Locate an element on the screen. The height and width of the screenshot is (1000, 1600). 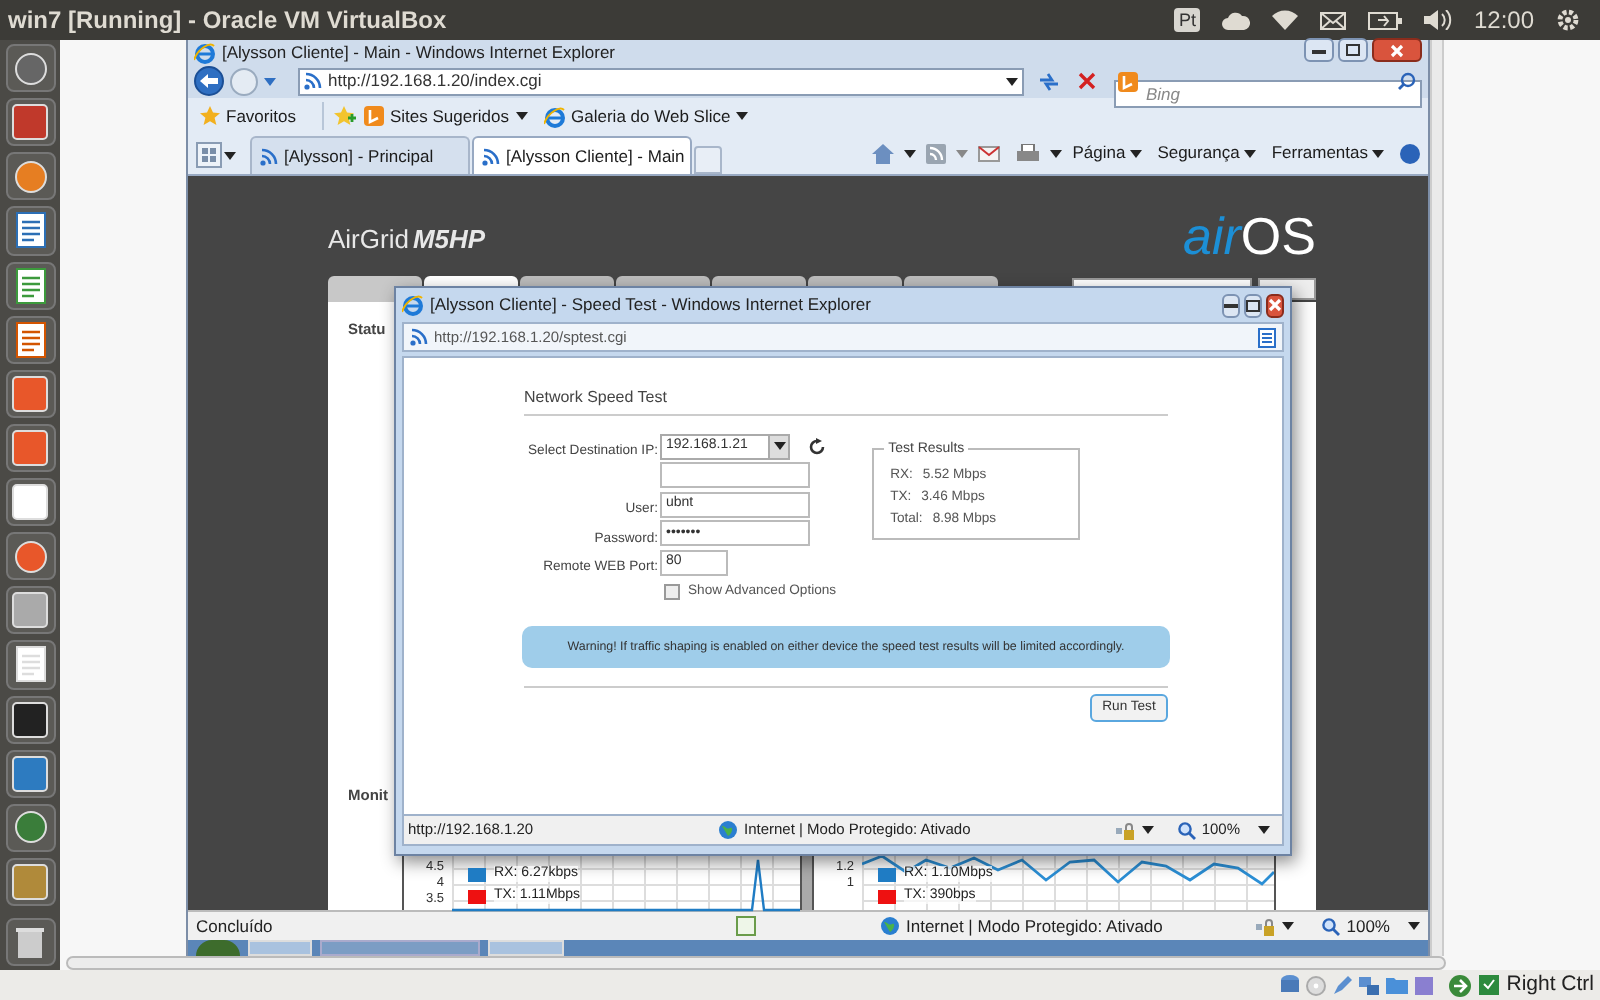
back-button is located at coordinates (209, 81).